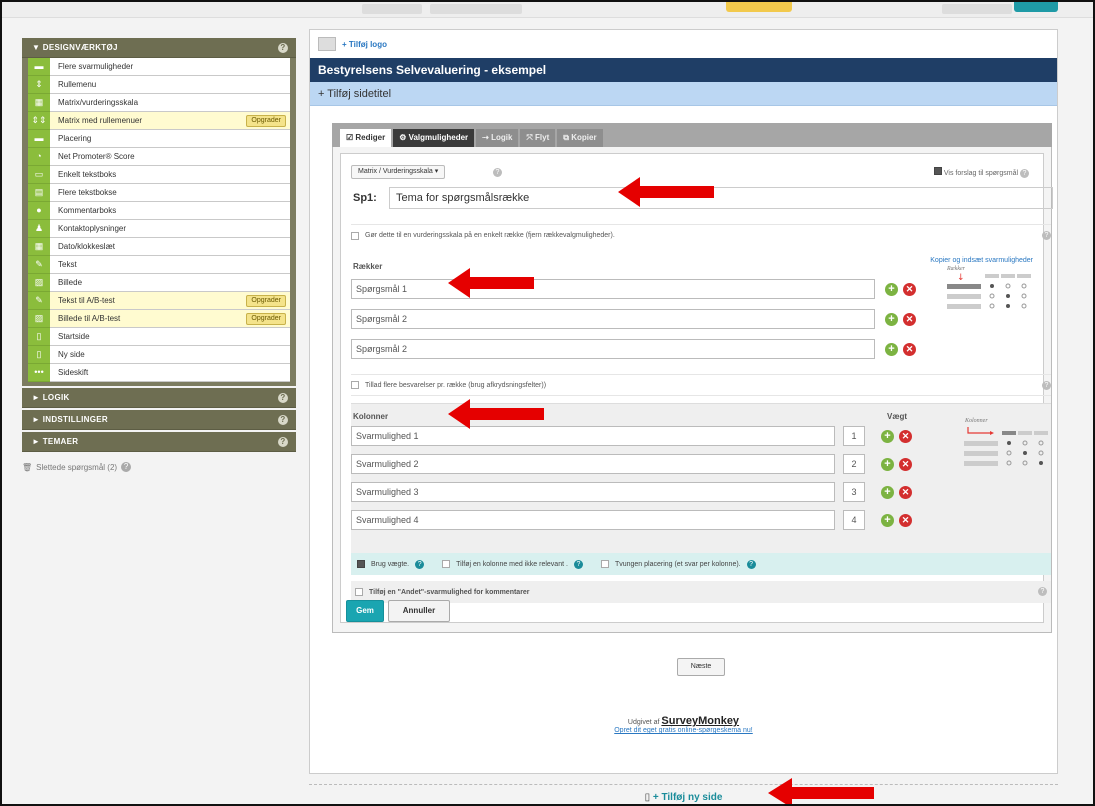 This screenshot has width=1095, height=806. I want to click on design-tool-item: ▦ Dato/klokkeslæt, so click(159, 246).